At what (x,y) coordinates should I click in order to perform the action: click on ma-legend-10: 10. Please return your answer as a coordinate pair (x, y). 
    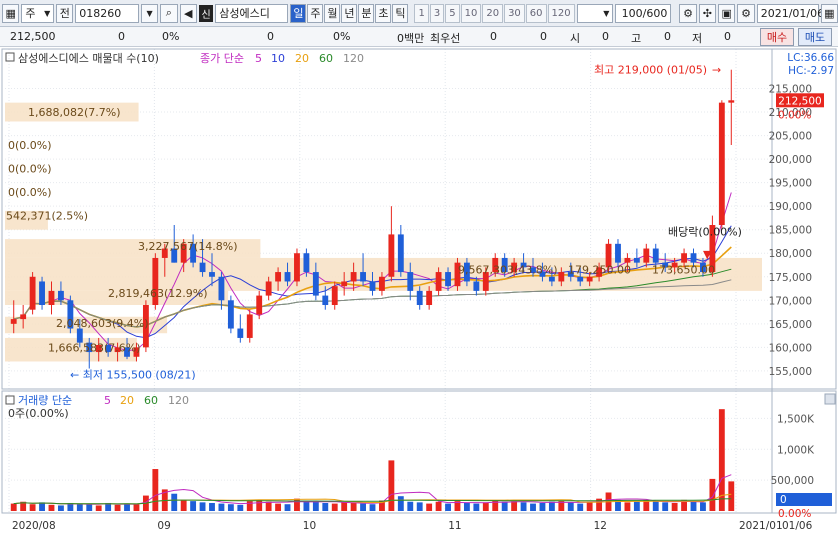
    Looking at the image, I should click on (278, 58).